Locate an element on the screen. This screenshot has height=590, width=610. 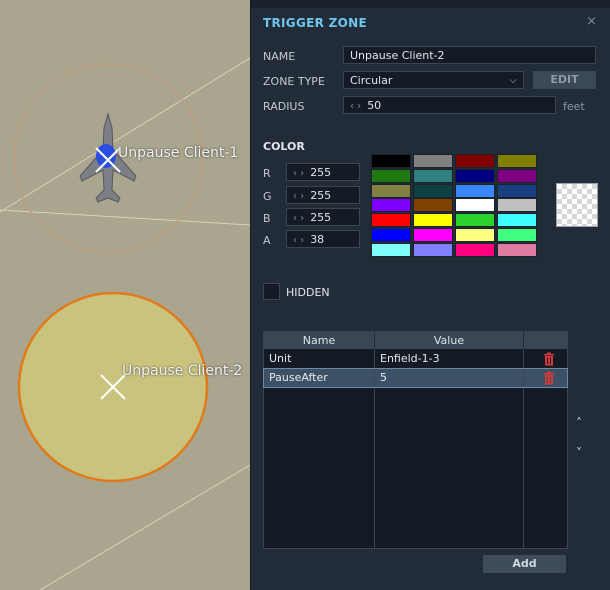
hidden-checkbox is located at coordinates (271, 291).